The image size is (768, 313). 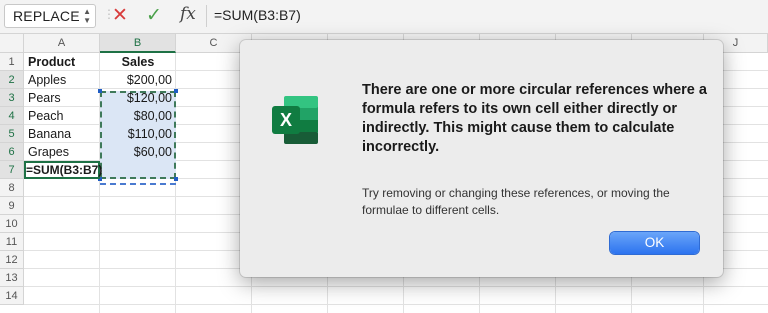 What do you see at coordinates (138, 62) in the screenshot?
I see `cell-b1: Sales` at bounding box center [138, 62].